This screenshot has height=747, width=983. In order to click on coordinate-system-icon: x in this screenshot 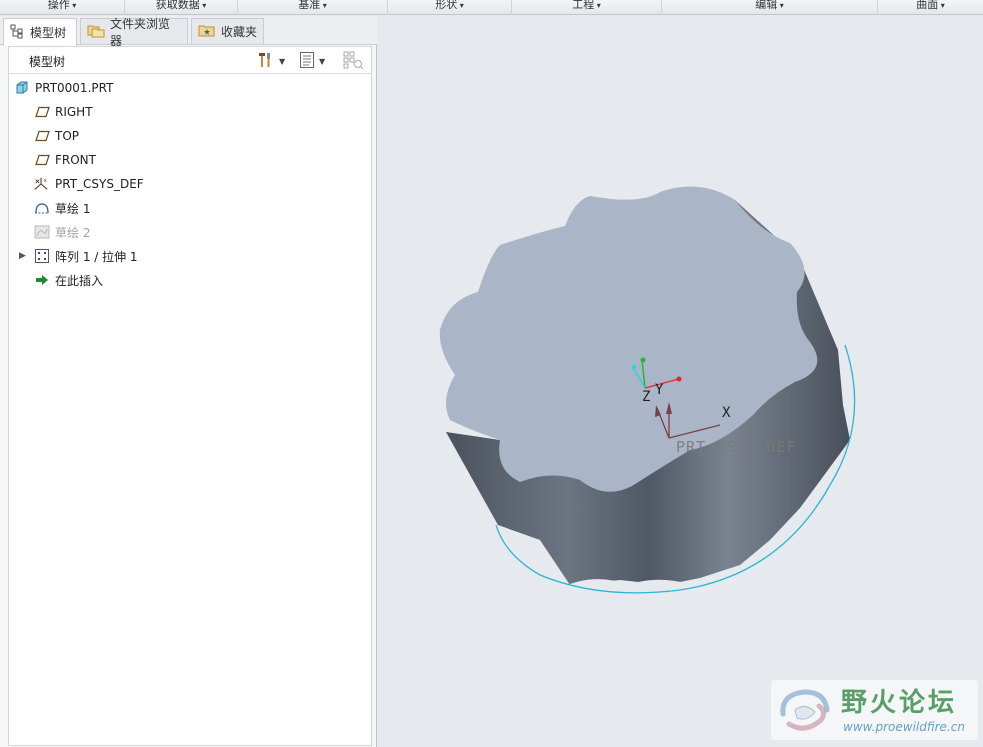, I will do `click(41, 184)`.